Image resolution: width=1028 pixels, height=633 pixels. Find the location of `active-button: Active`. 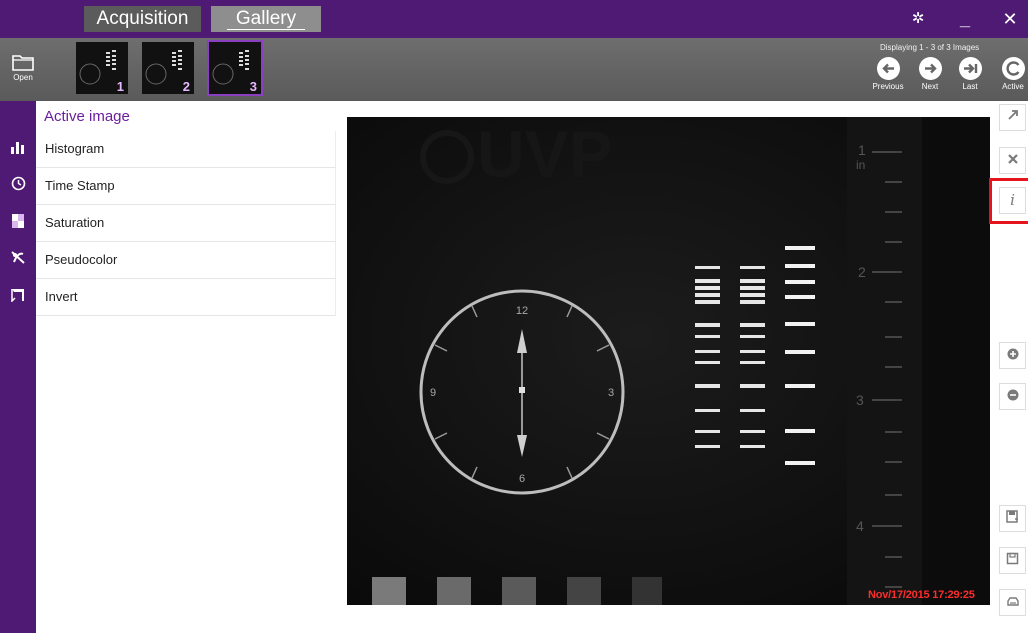

active-button: Active is located at coordinates (1010, 79).